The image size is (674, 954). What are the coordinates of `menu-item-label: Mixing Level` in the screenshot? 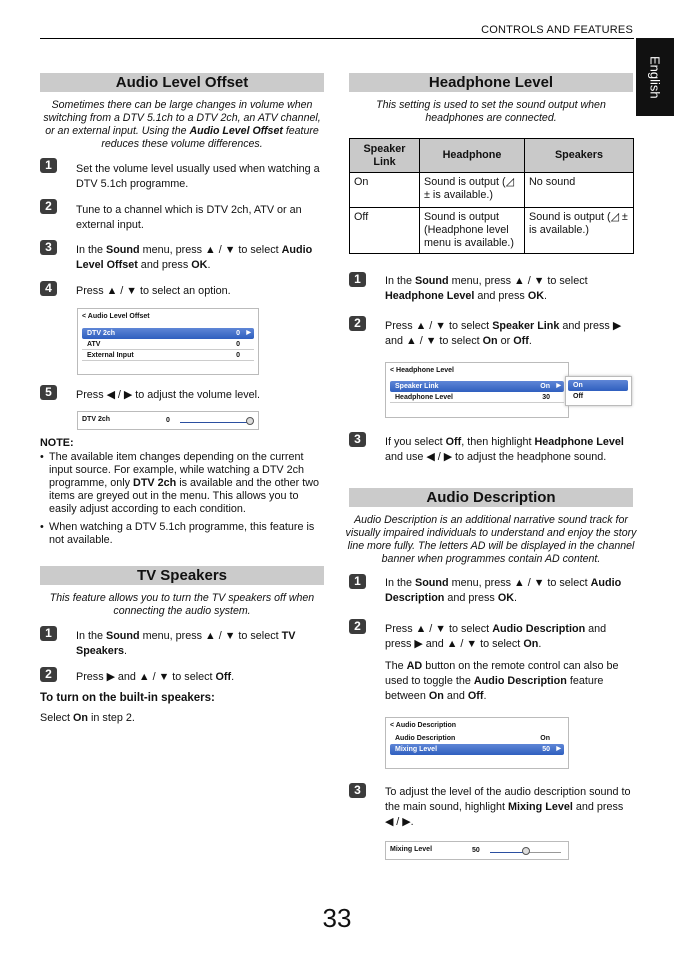 It's located at (416, 749).